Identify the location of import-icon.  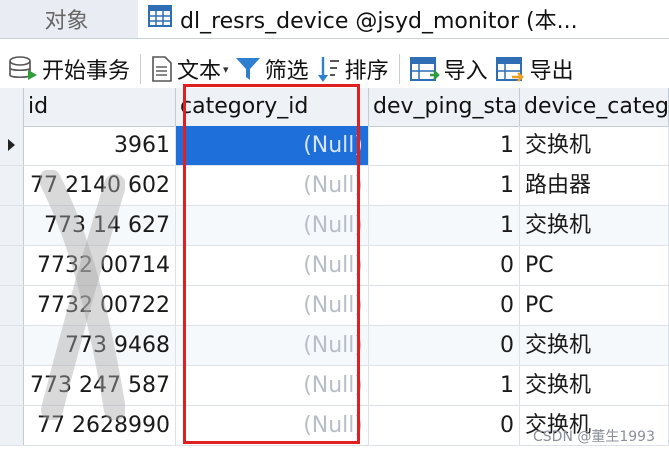
(424, 69).